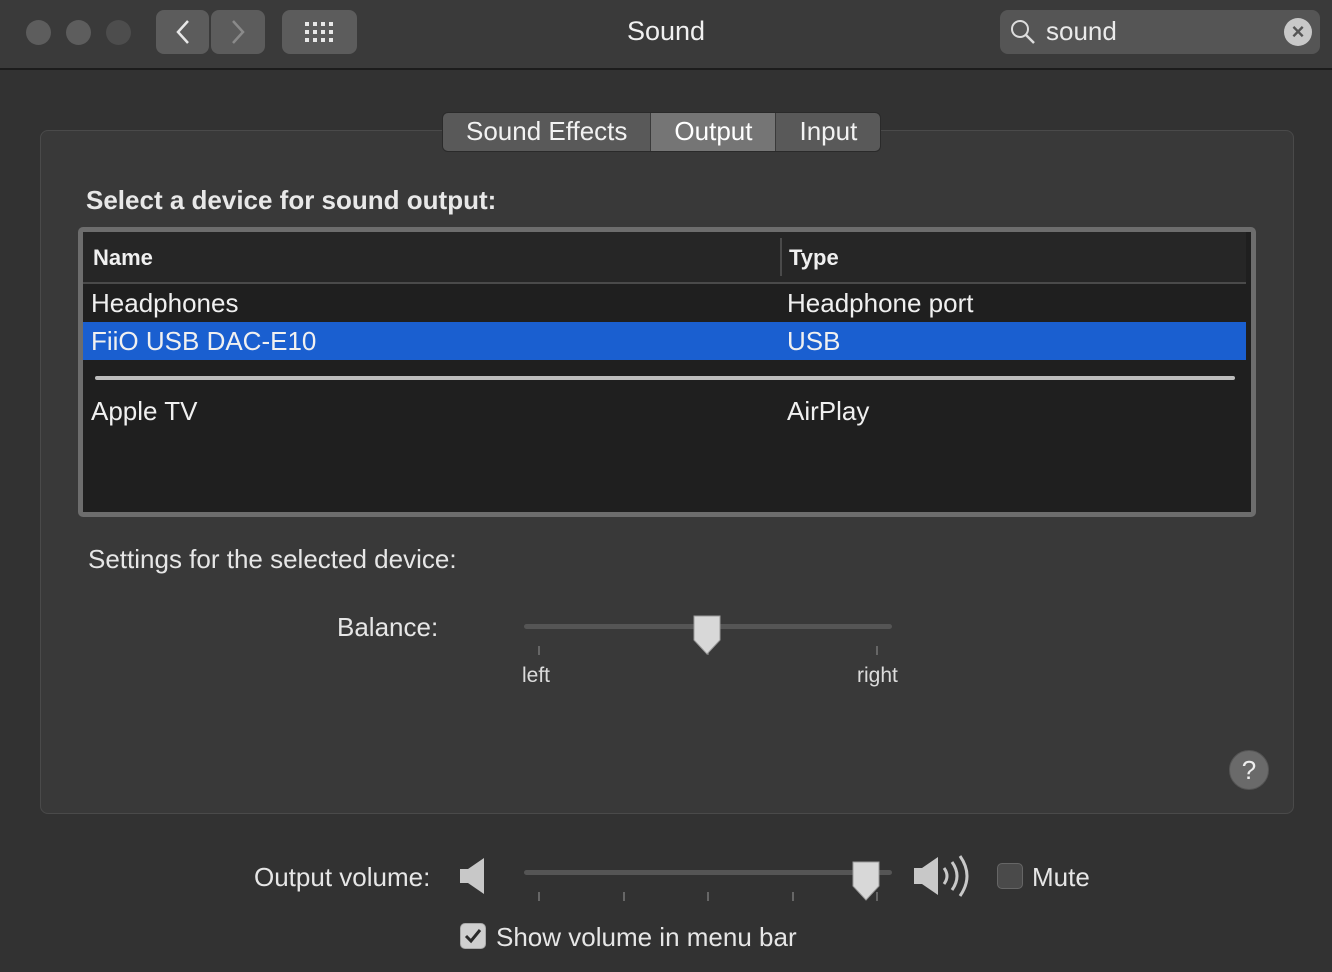 Image resolution: width=1332 pixels, height=972 pixels. What do you see at coordinates (1081, 31) in the screenshot?
I see `search-input: sound` at bounding box center [1081, 31].